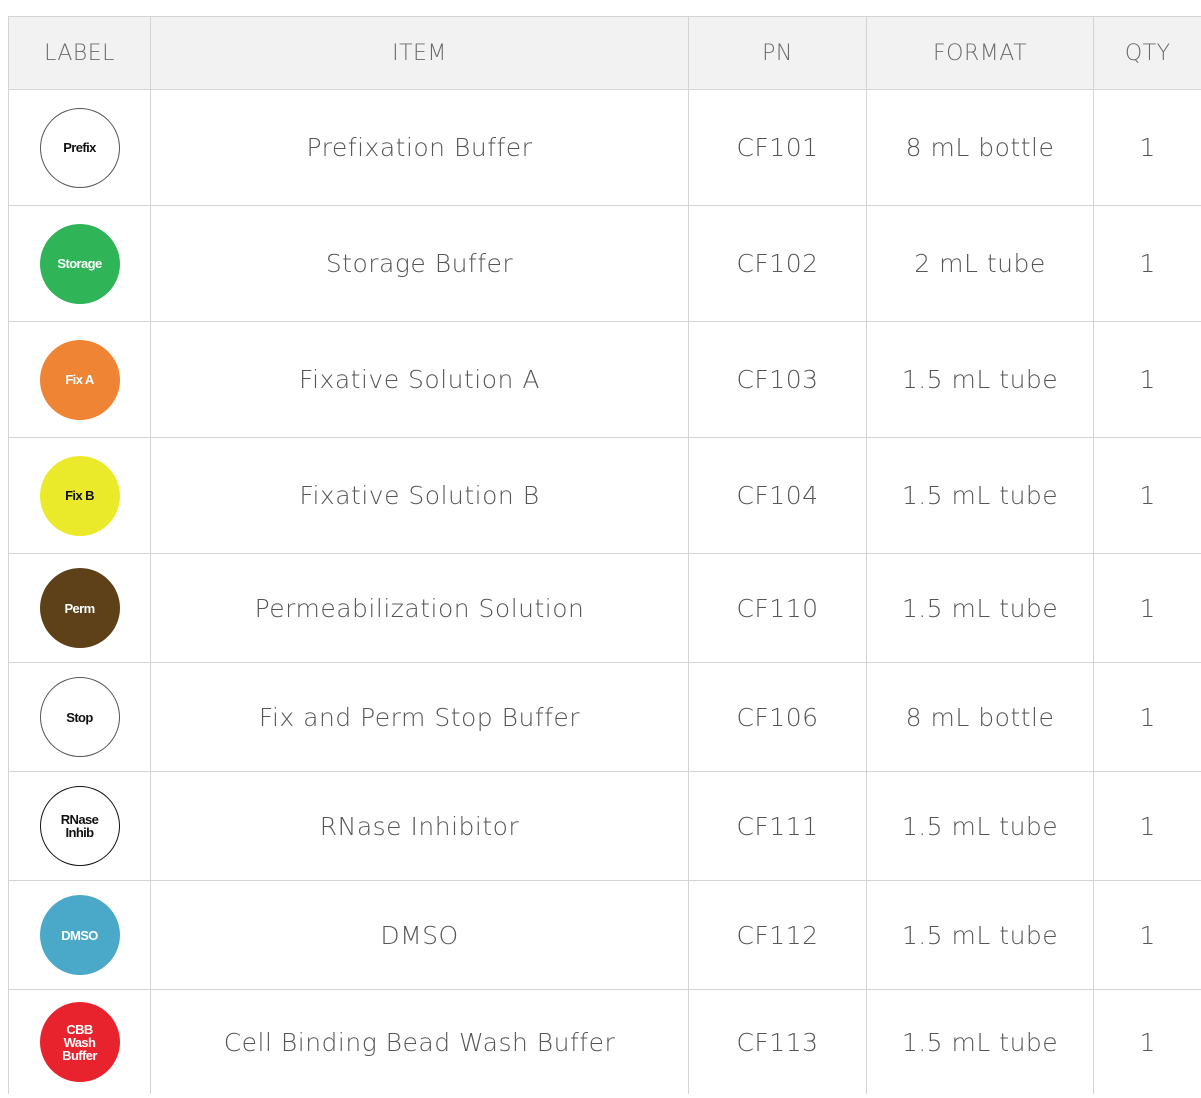  Describe the element at coordinates (980, 53) in the screenshot. I see `header-format: FORMAT` at that location.